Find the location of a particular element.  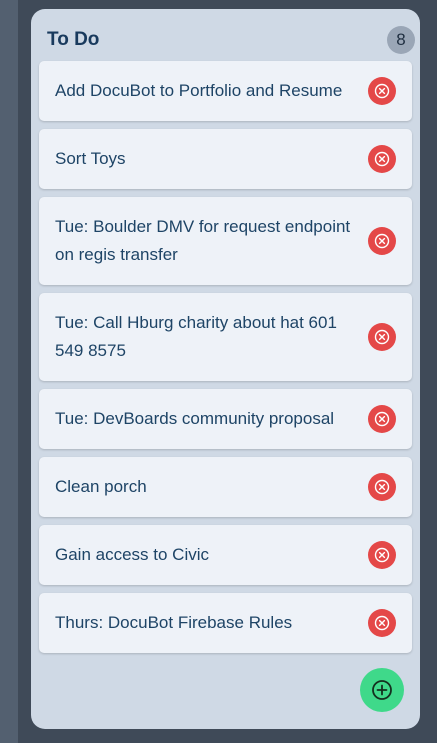

task-card: Thurs: DocuBot Firebase Rules is located at coordinates (225, 623).